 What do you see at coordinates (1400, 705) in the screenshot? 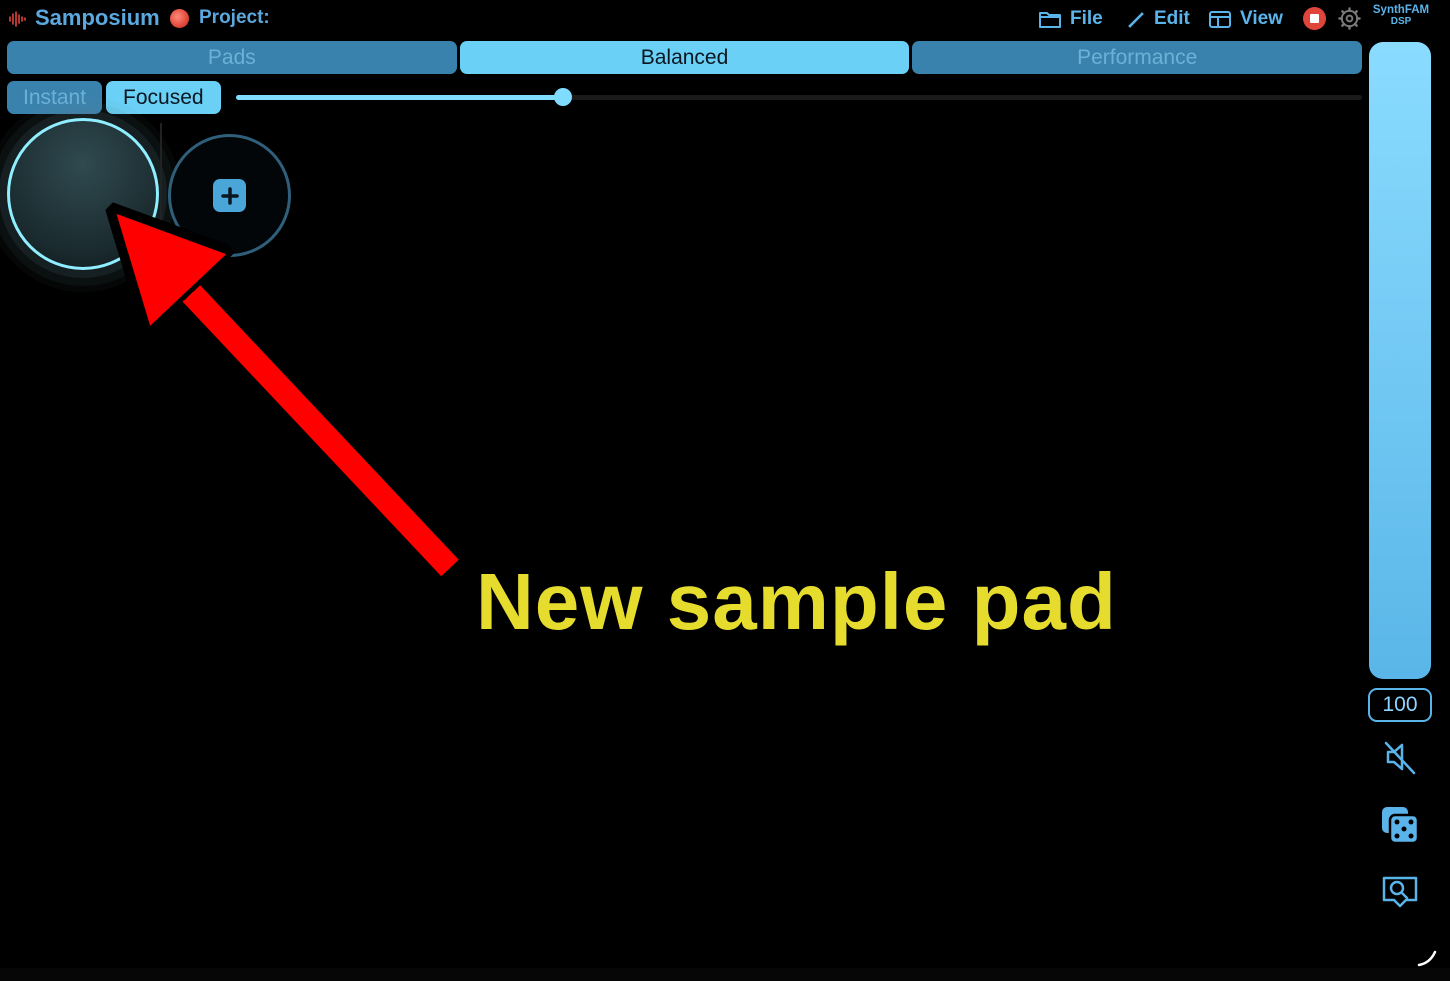
I see `volume-value: 100` at bounding box center [1400, 705].